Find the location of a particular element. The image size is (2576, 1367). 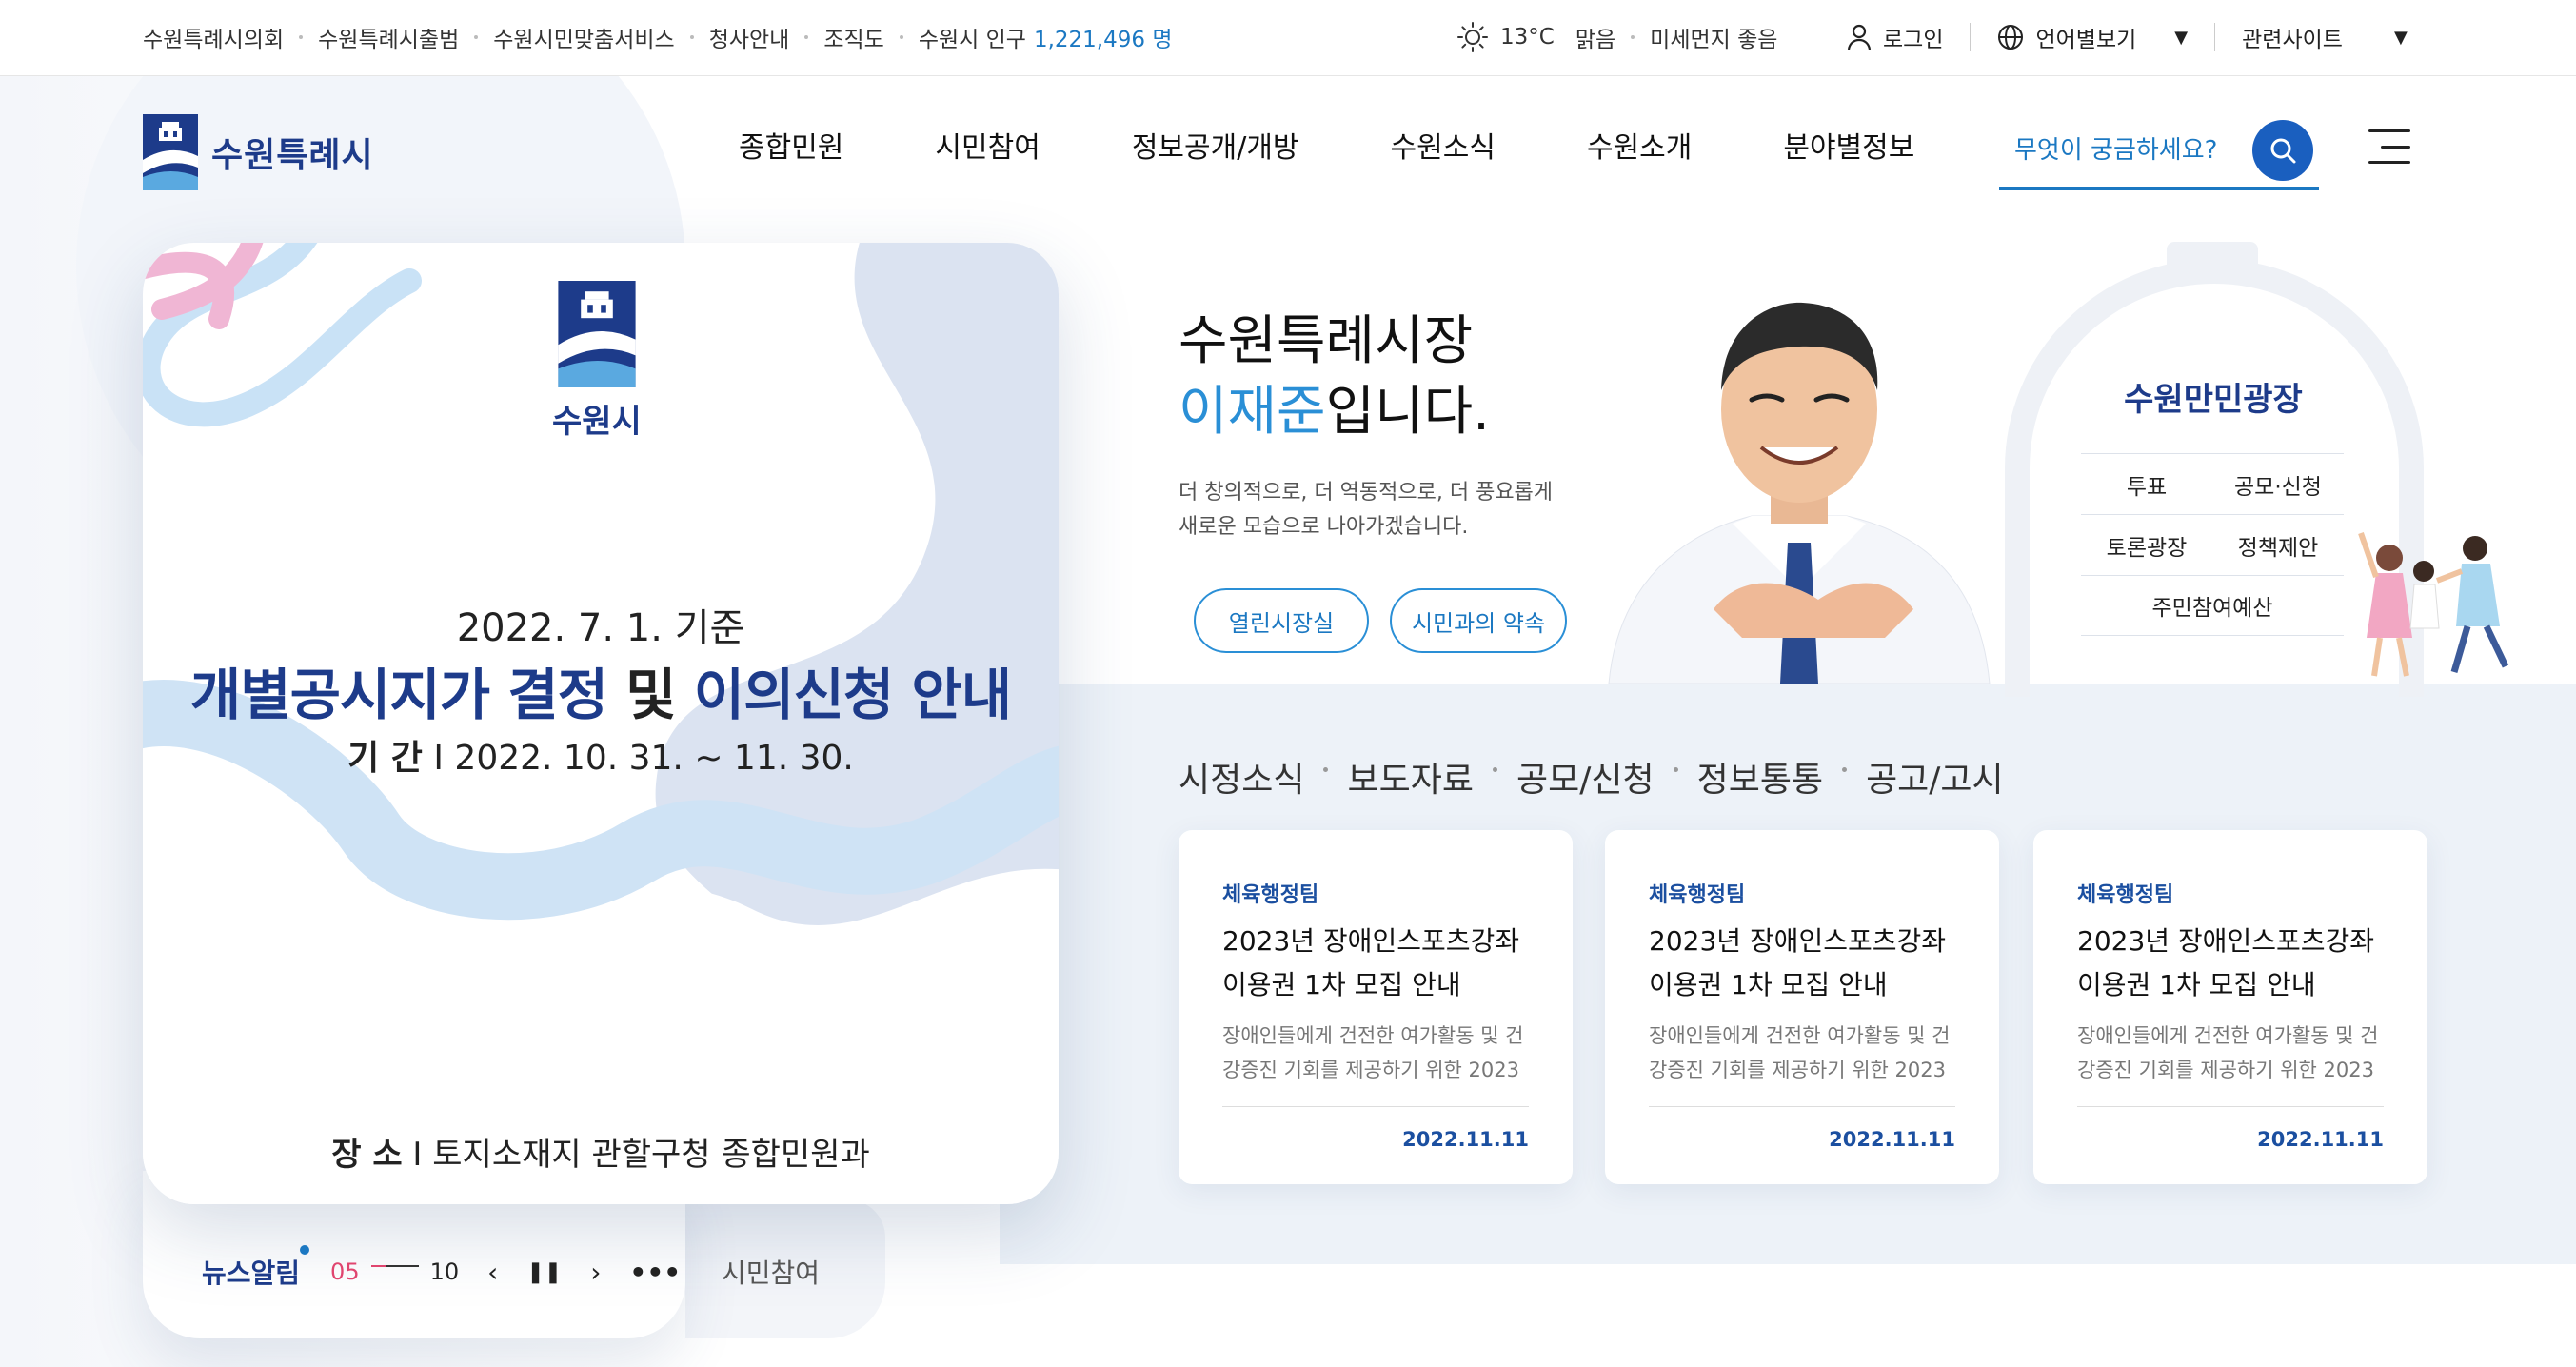

tab-info: 정보통통 is located at coordinates (1760, 777).